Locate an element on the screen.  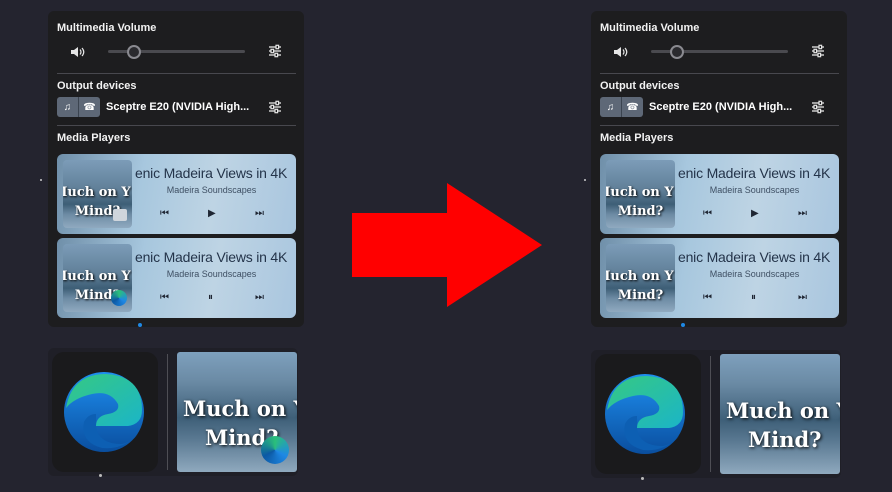
arrow-right-icon is located at coordinates (447, 245).